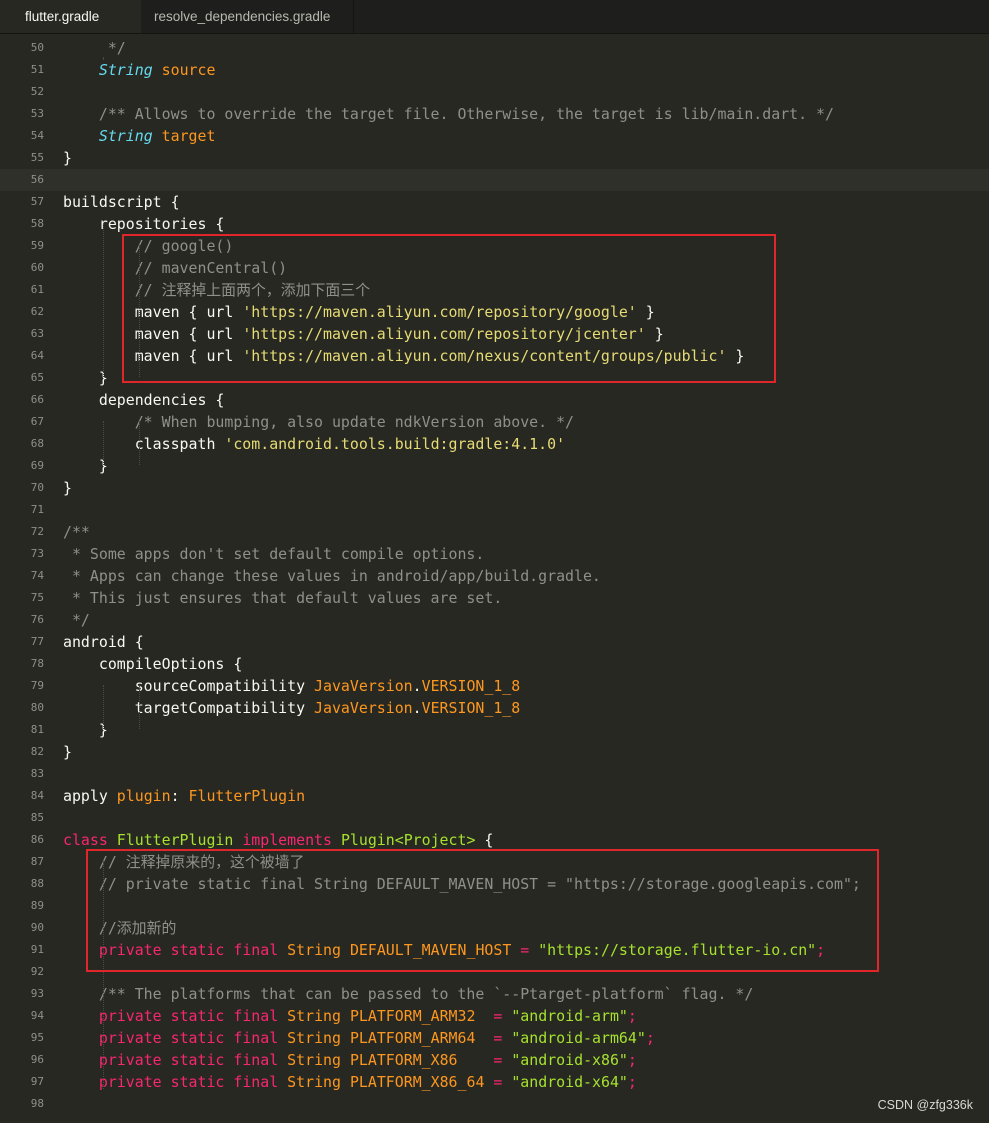 This screenshot has height=1123, width=989. Describe the element at coordinates (494, 796) in the screenshot. I see `code-line: 84 apply plugin: FlutterPlugin` at that location.